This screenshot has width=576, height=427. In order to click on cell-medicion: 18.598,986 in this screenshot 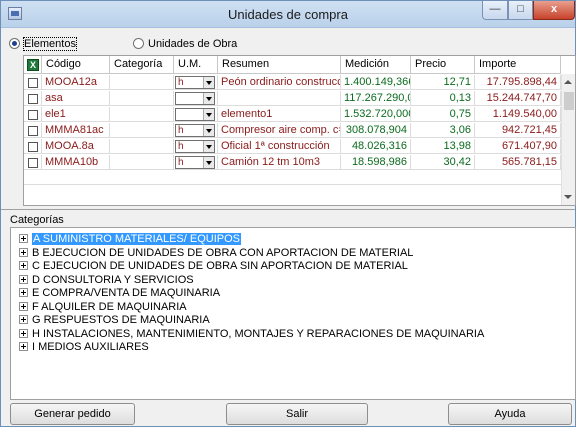, I will do `click(376, 162)`.